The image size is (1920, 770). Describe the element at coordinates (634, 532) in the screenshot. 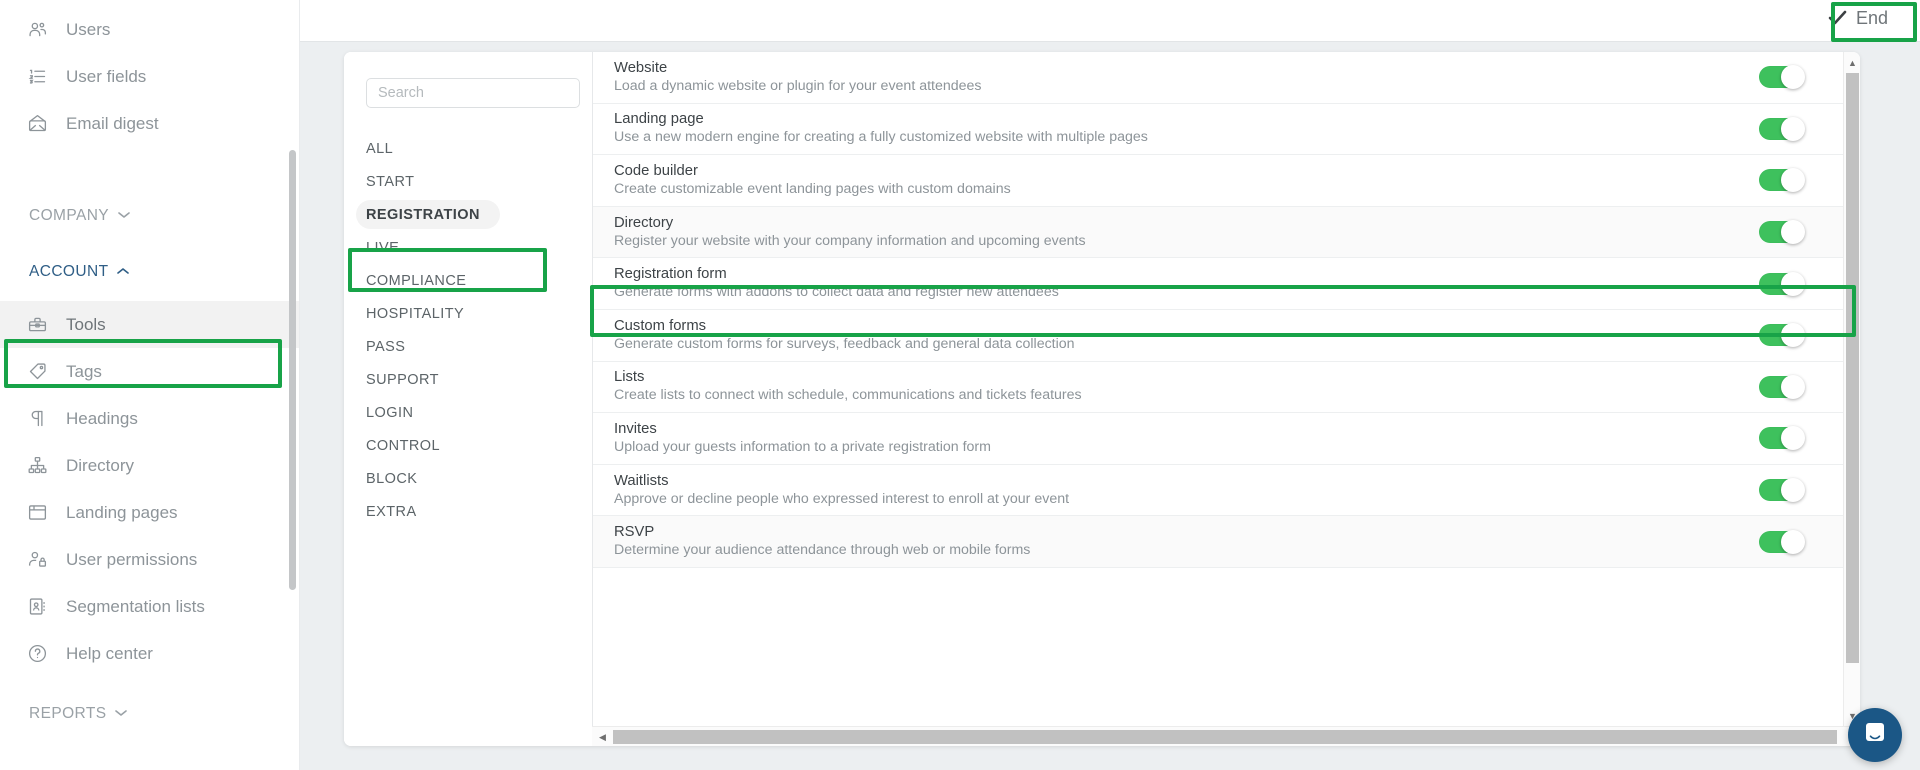

I see `feature-title: RSVP` at that location.